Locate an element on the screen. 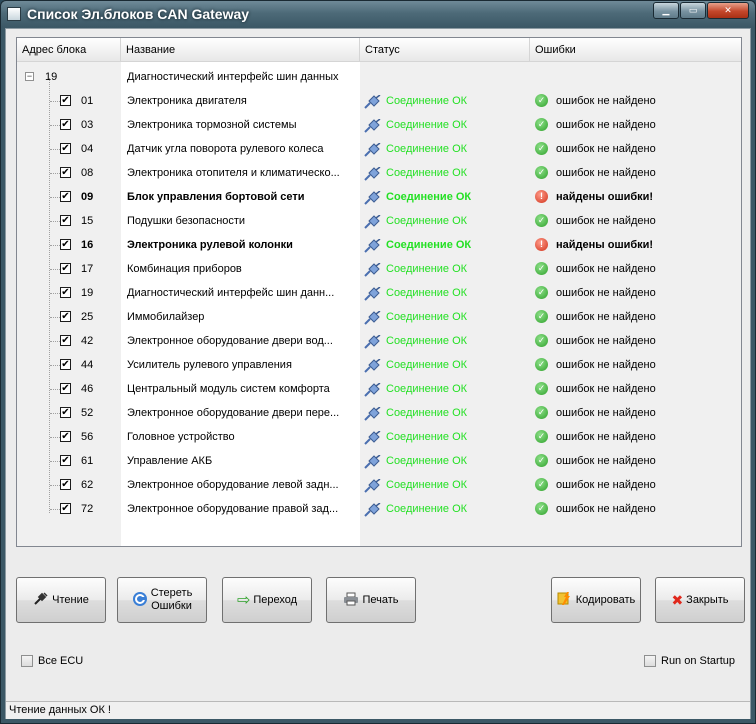  close-icon: ✖ is located at coordinates (677, 599).